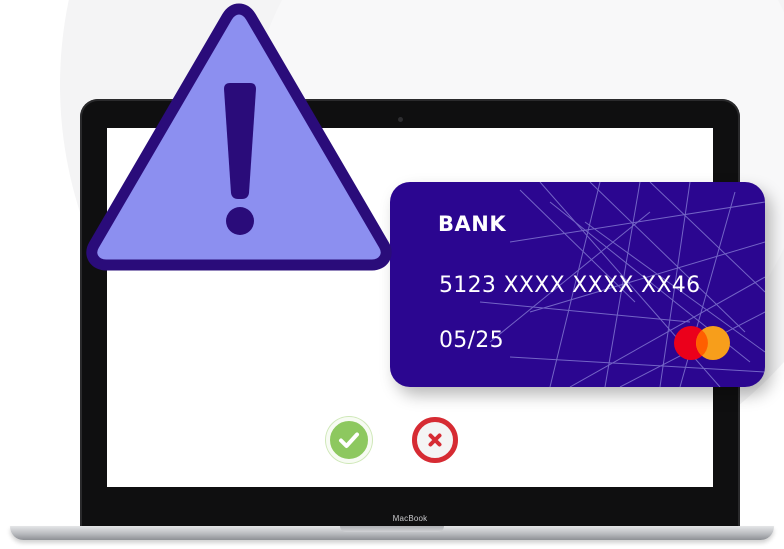  Describe the element at coordinates (240, 221) in the screenshot. I see `exclamation-dot-icon` at that location.